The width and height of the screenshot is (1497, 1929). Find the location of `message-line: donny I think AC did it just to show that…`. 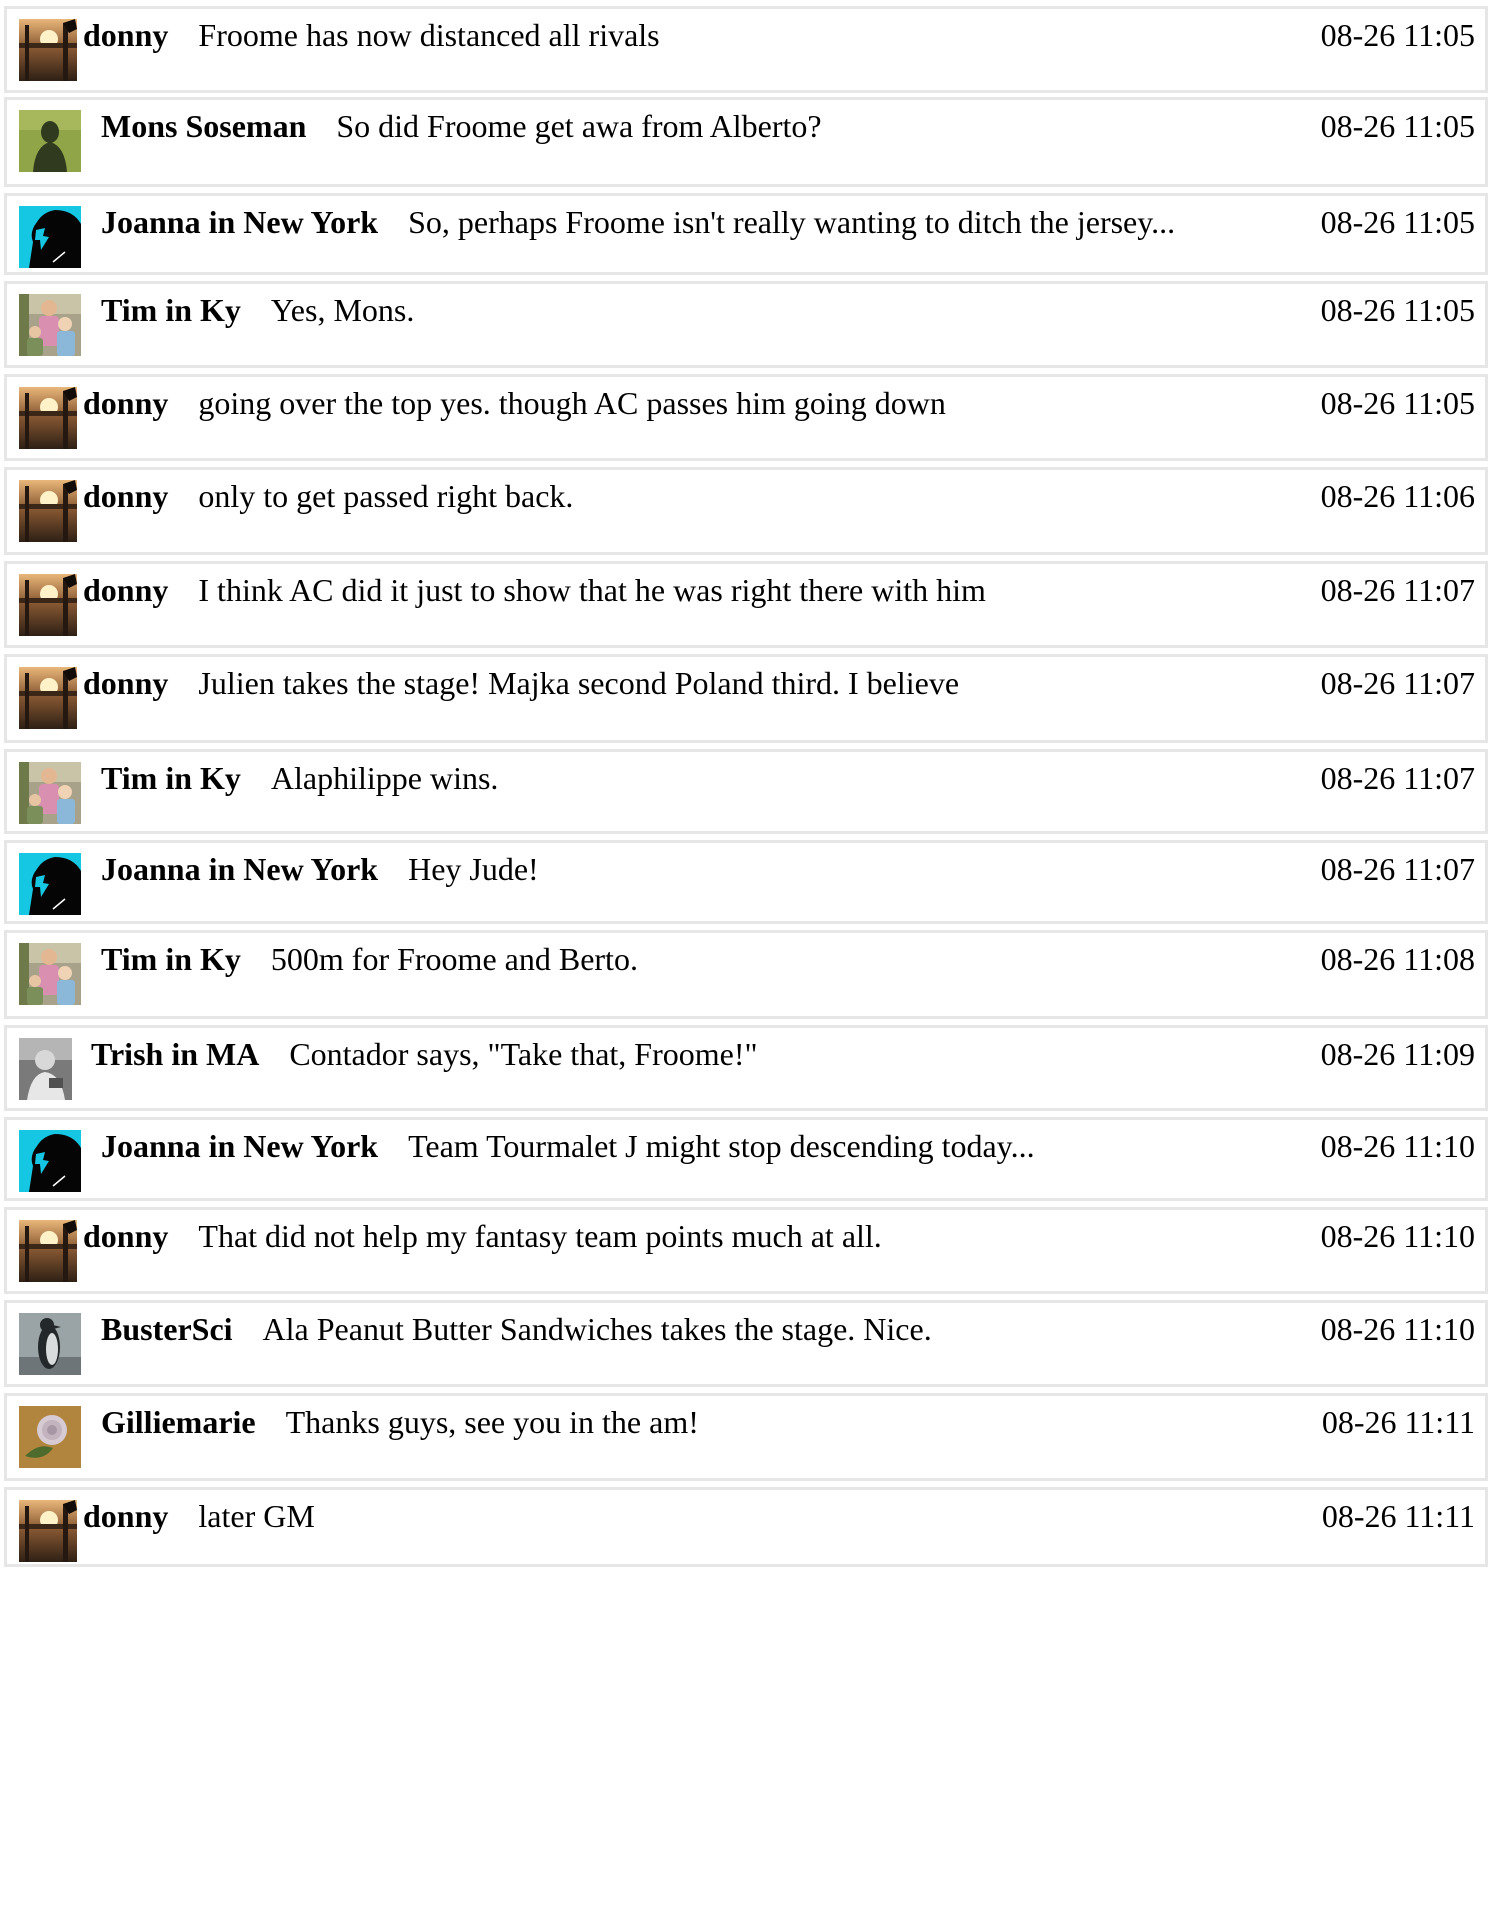

message-line: donny I think AC did it just to show that… is located at coordinates (534, 590).